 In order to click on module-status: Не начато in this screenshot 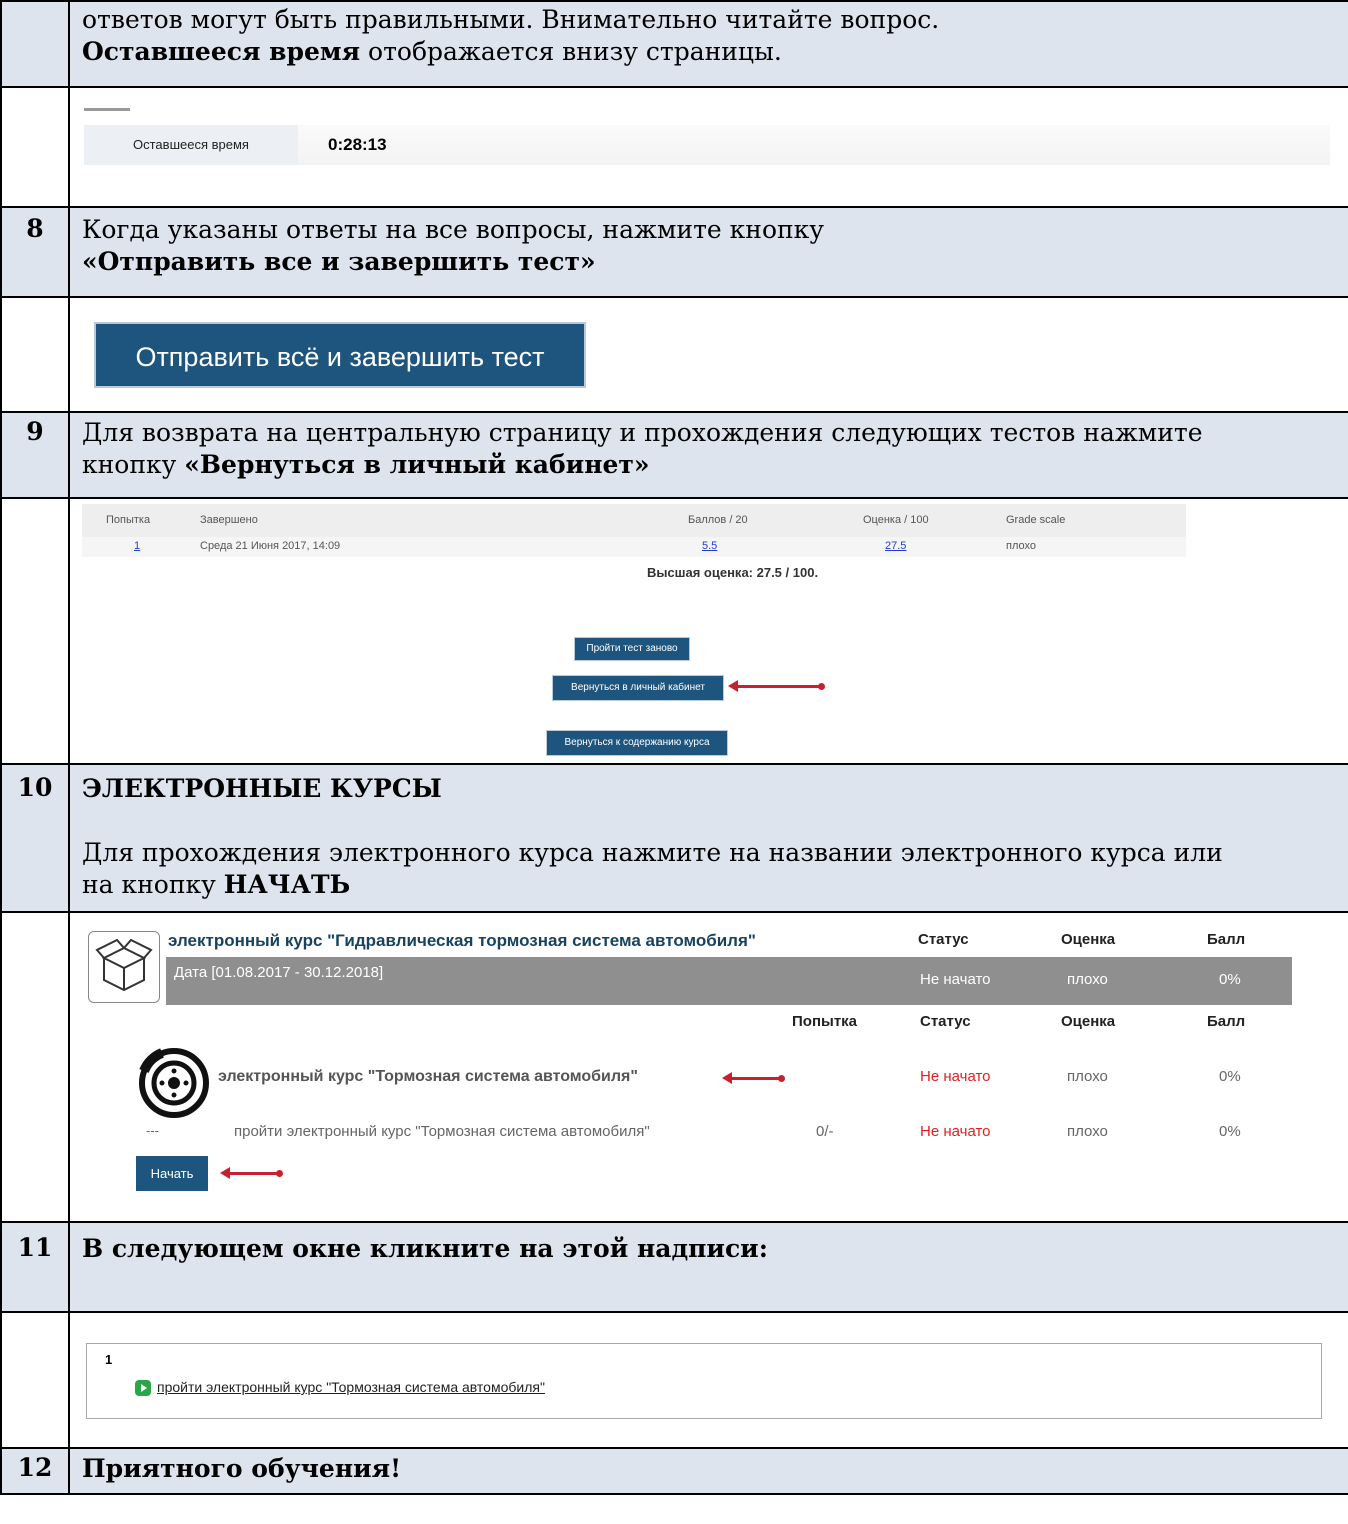, I will do `click(955, 1076)`.